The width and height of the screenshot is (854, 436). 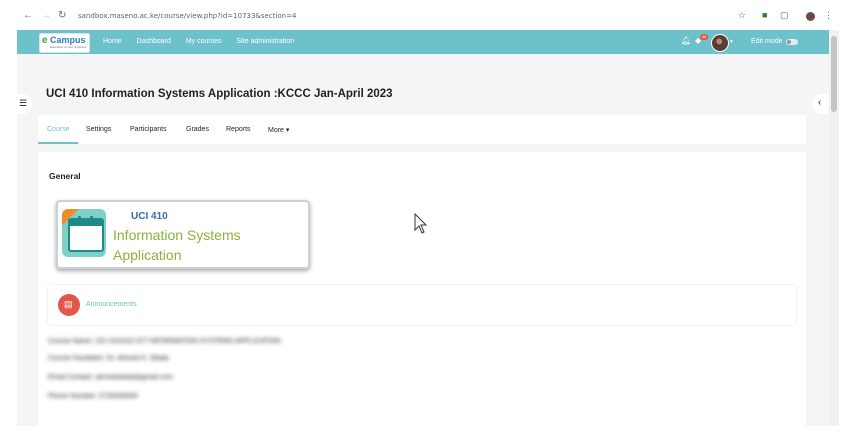 What do you see at coordinates (197, 129) in the screenshot?
I see `tab-grades: Grades` at bounding box center [197, 129].